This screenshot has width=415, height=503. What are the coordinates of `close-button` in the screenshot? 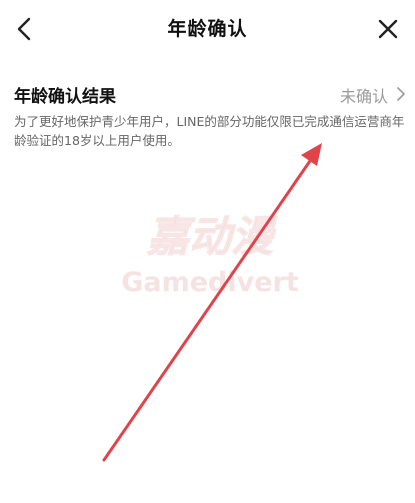 It's located at (388, 29).